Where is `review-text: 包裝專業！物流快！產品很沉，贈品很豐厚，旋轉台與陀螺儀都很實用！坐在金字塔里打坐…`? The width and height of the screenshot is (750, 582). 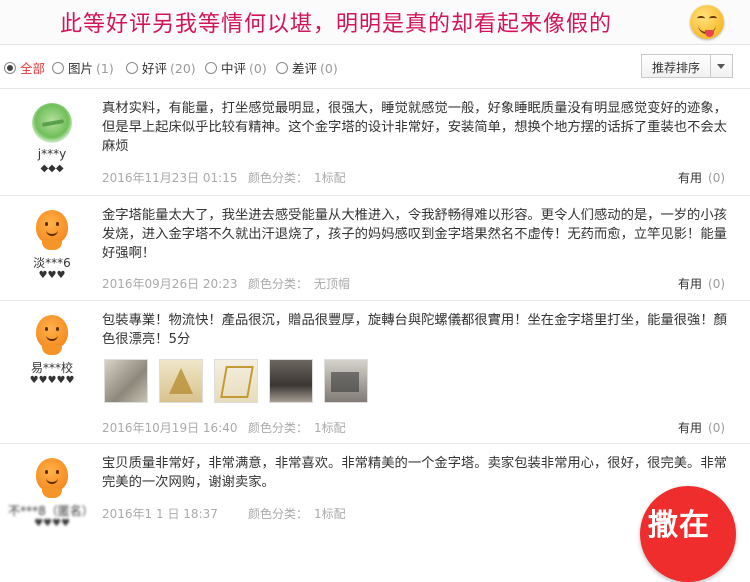
review-text: 包裝專業！物流快！產品很沉，贈品很豐厚，旋轉台與陀螺儀都很實用！坐在金字塔里打坐… is located at coordinates (414, 330).